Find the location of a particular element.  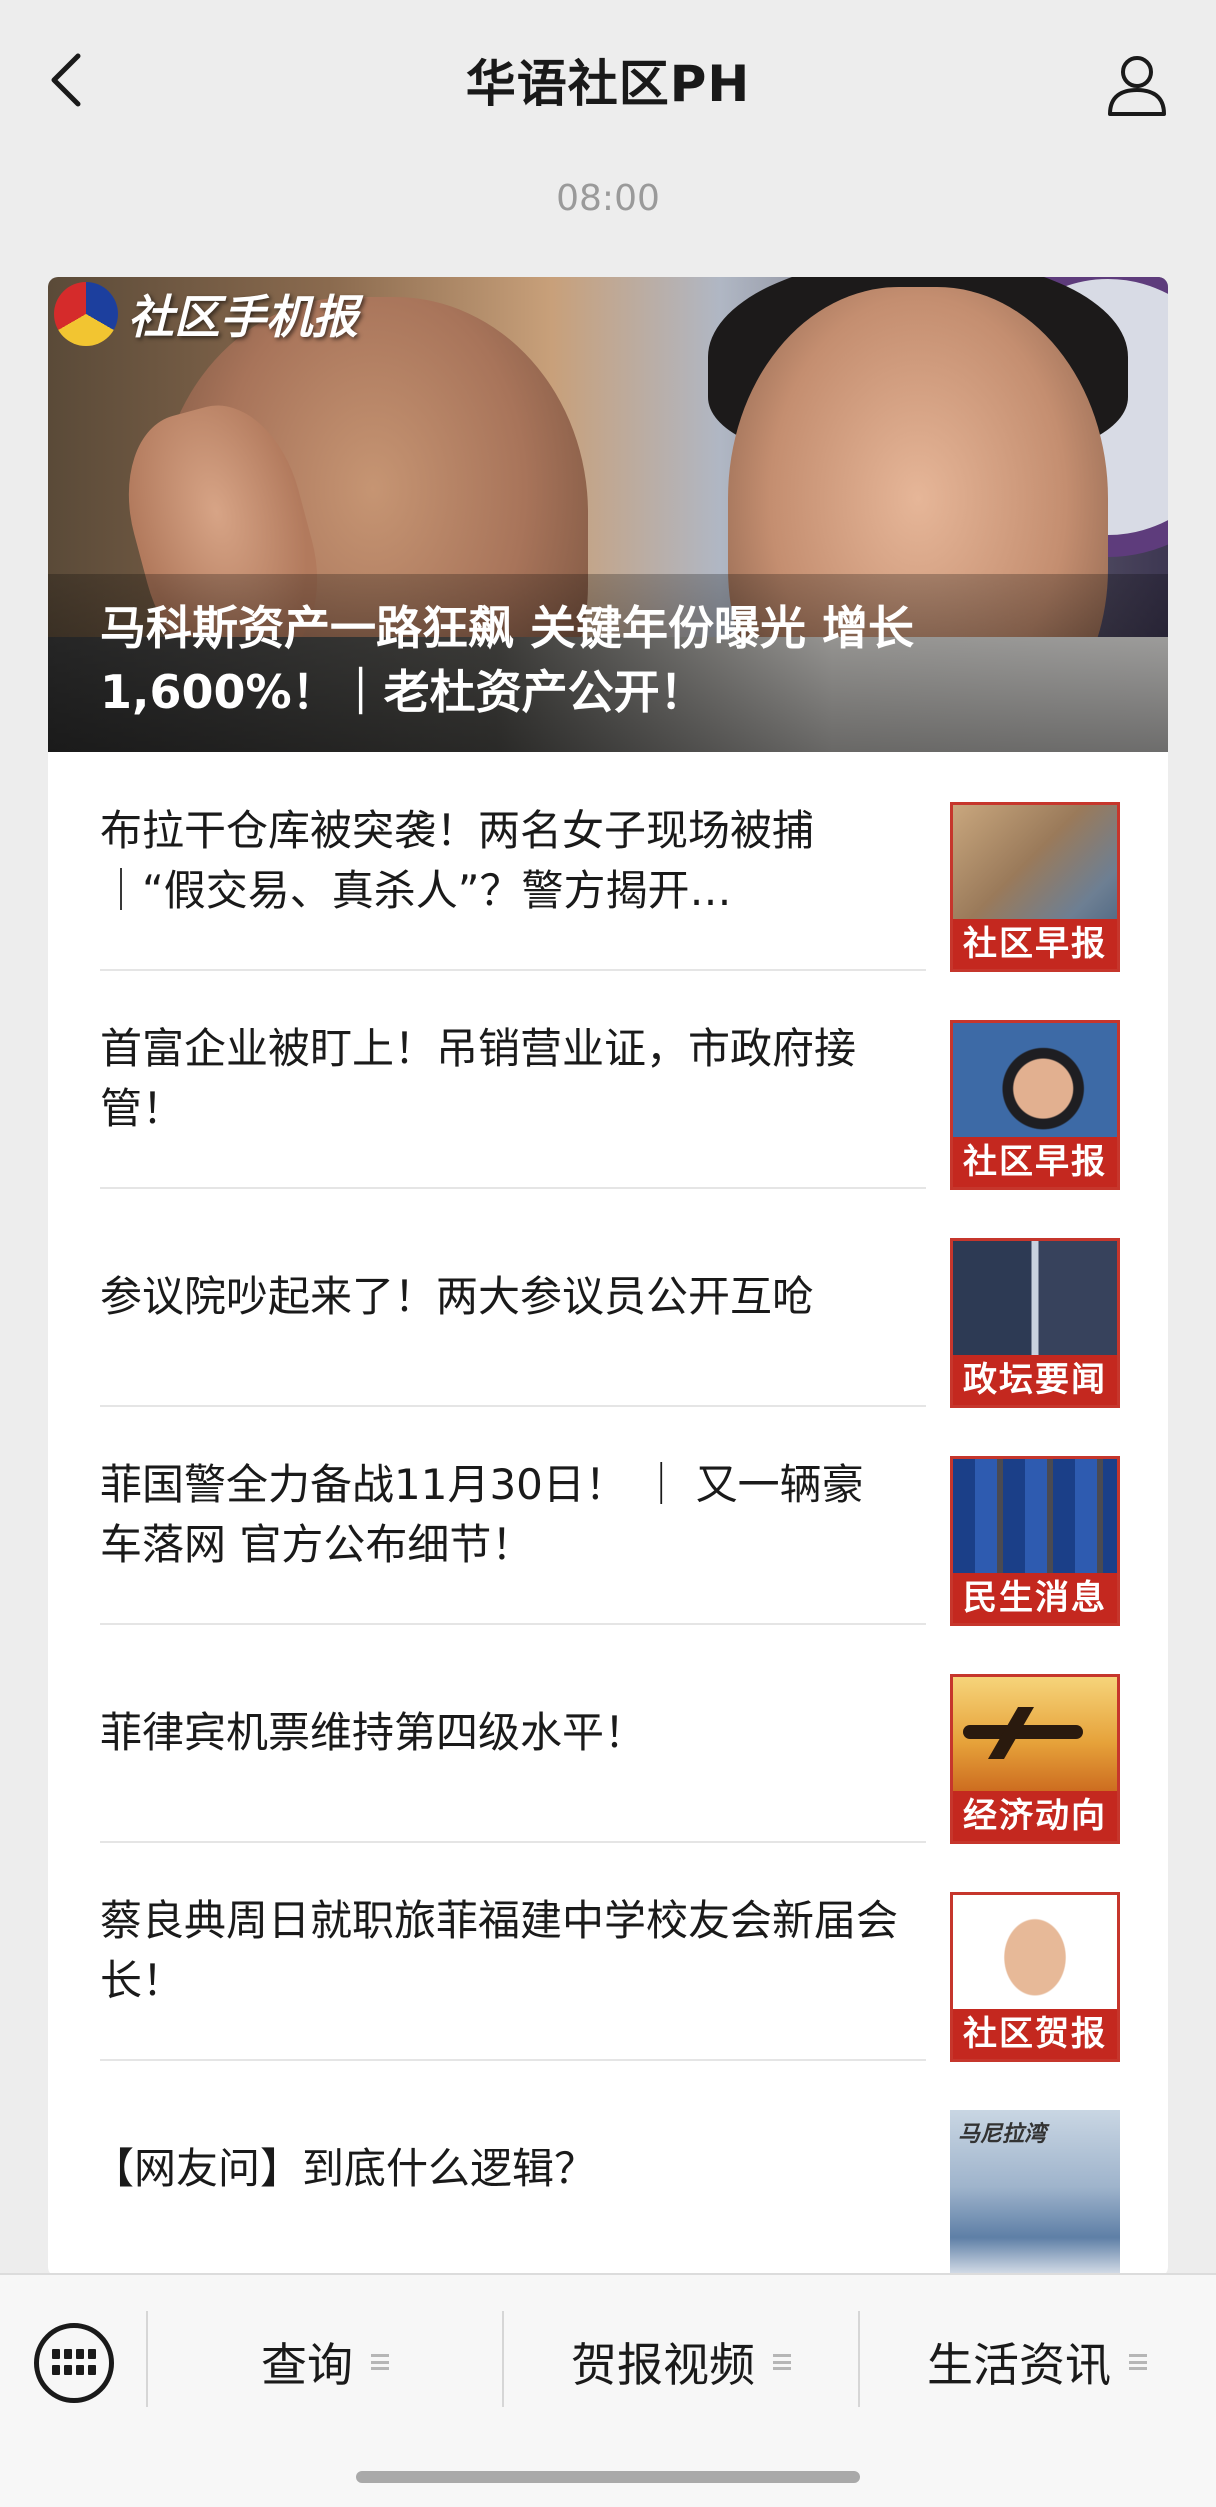

article-thumbnail: 经济动向 is located at coordinates (1035, 1759).